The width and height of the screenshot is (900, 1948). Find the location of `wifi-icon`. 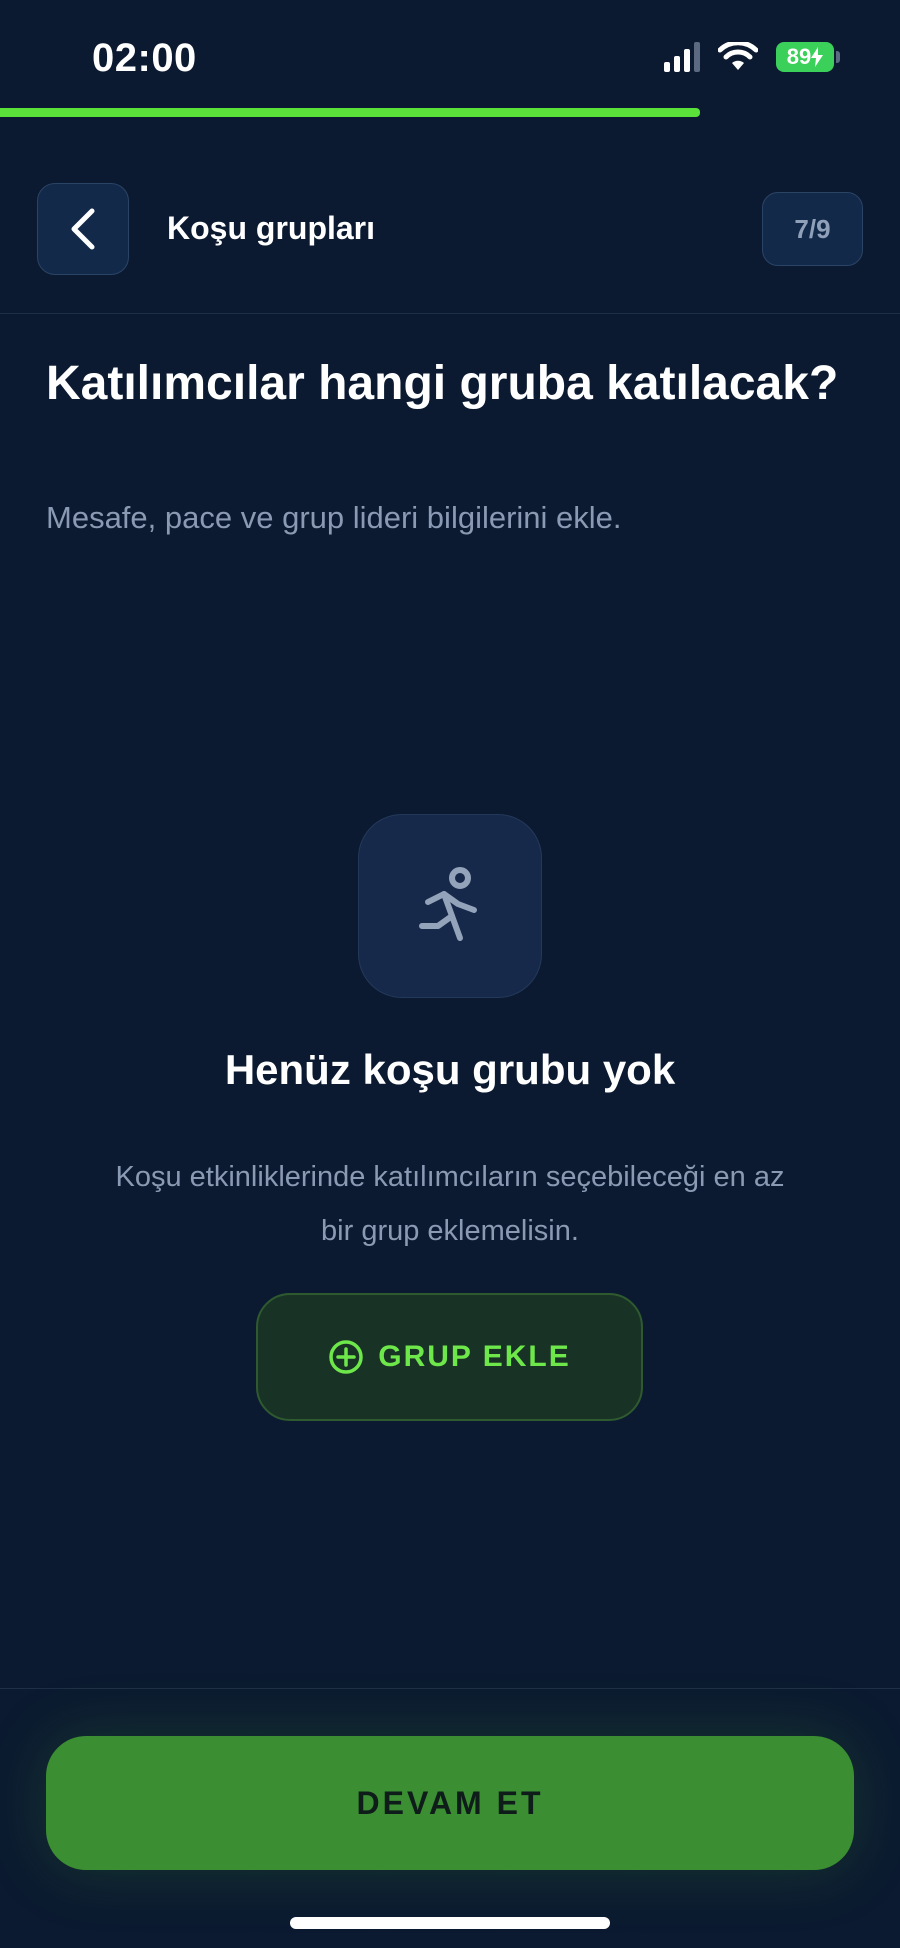

wifi-icon is located at coordinates (738, 56).